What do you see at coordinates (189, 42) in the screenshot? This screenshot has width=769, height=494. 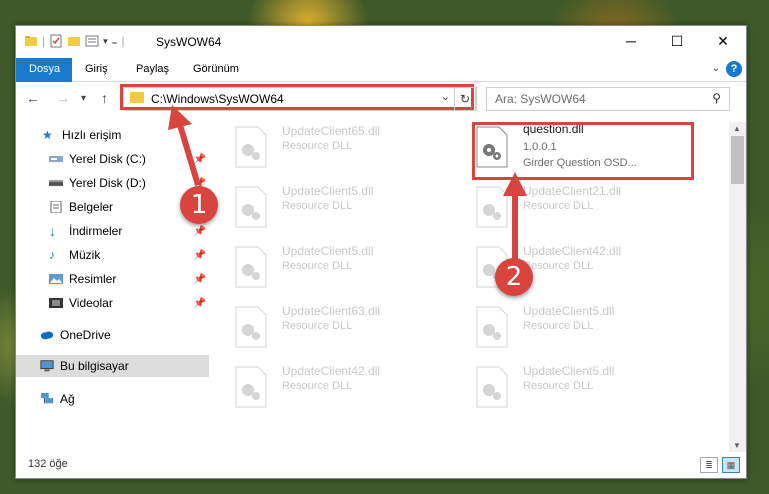 I see `window-title: SysWOW64` at bounding box center [189, 42].